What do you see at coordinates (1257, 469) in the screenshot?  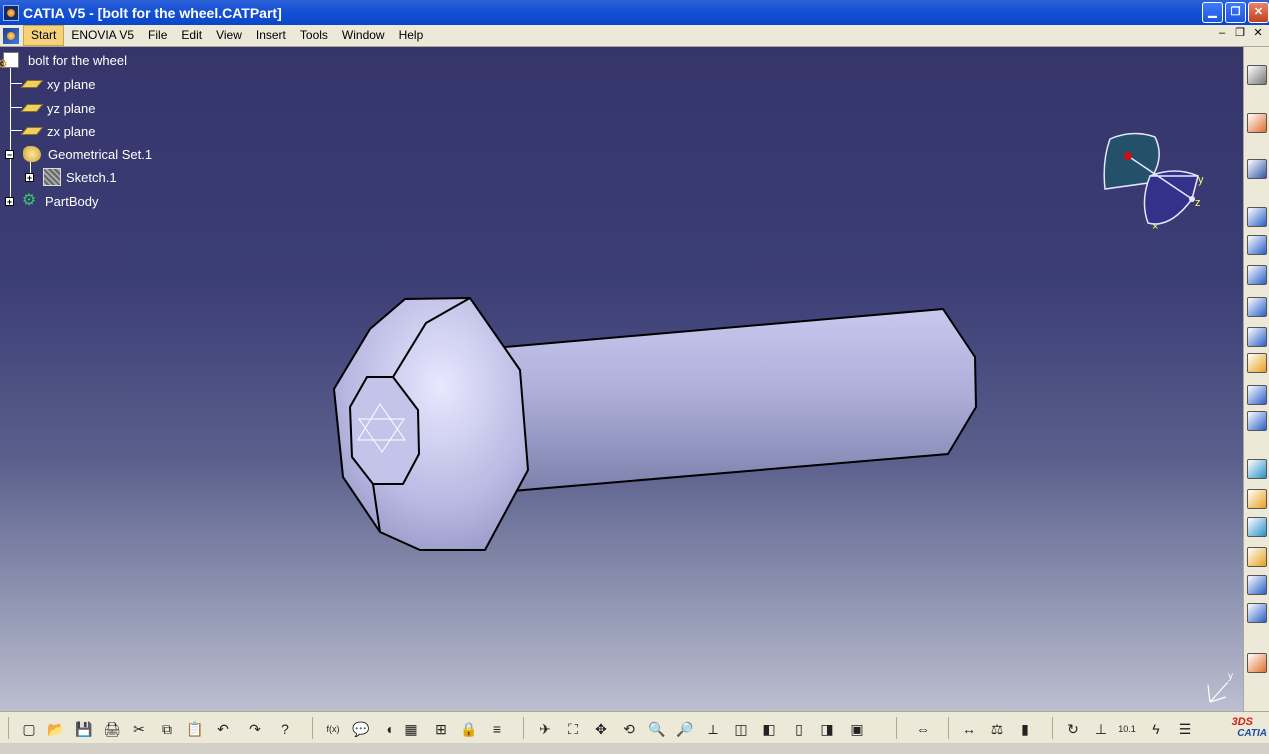 I see `loft-icon` at bounding box center [1257, 469].